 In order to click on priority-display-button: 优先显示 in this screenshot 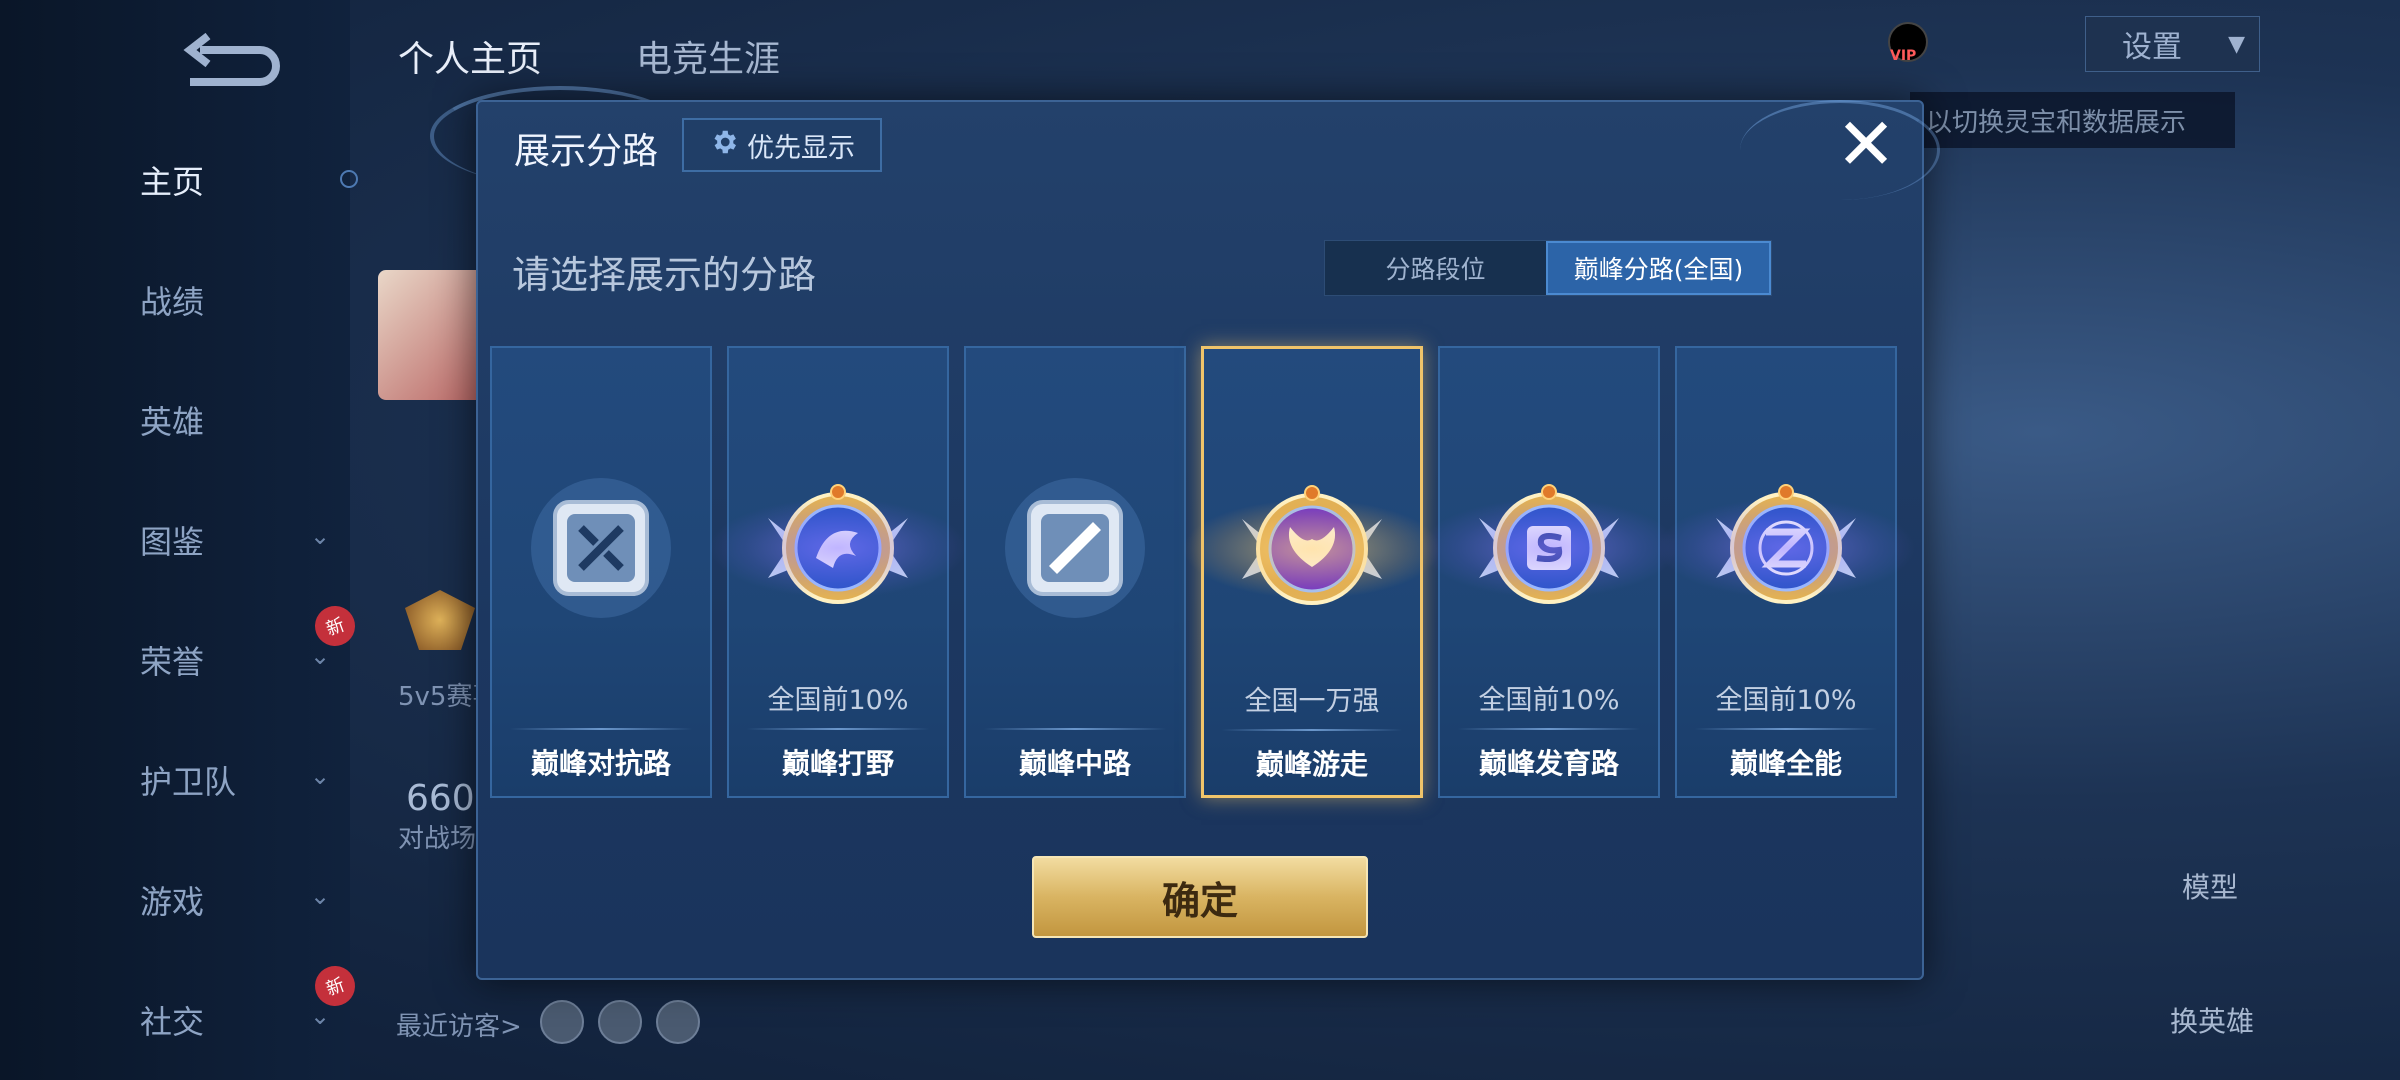, I will do `click(782, 145)`.